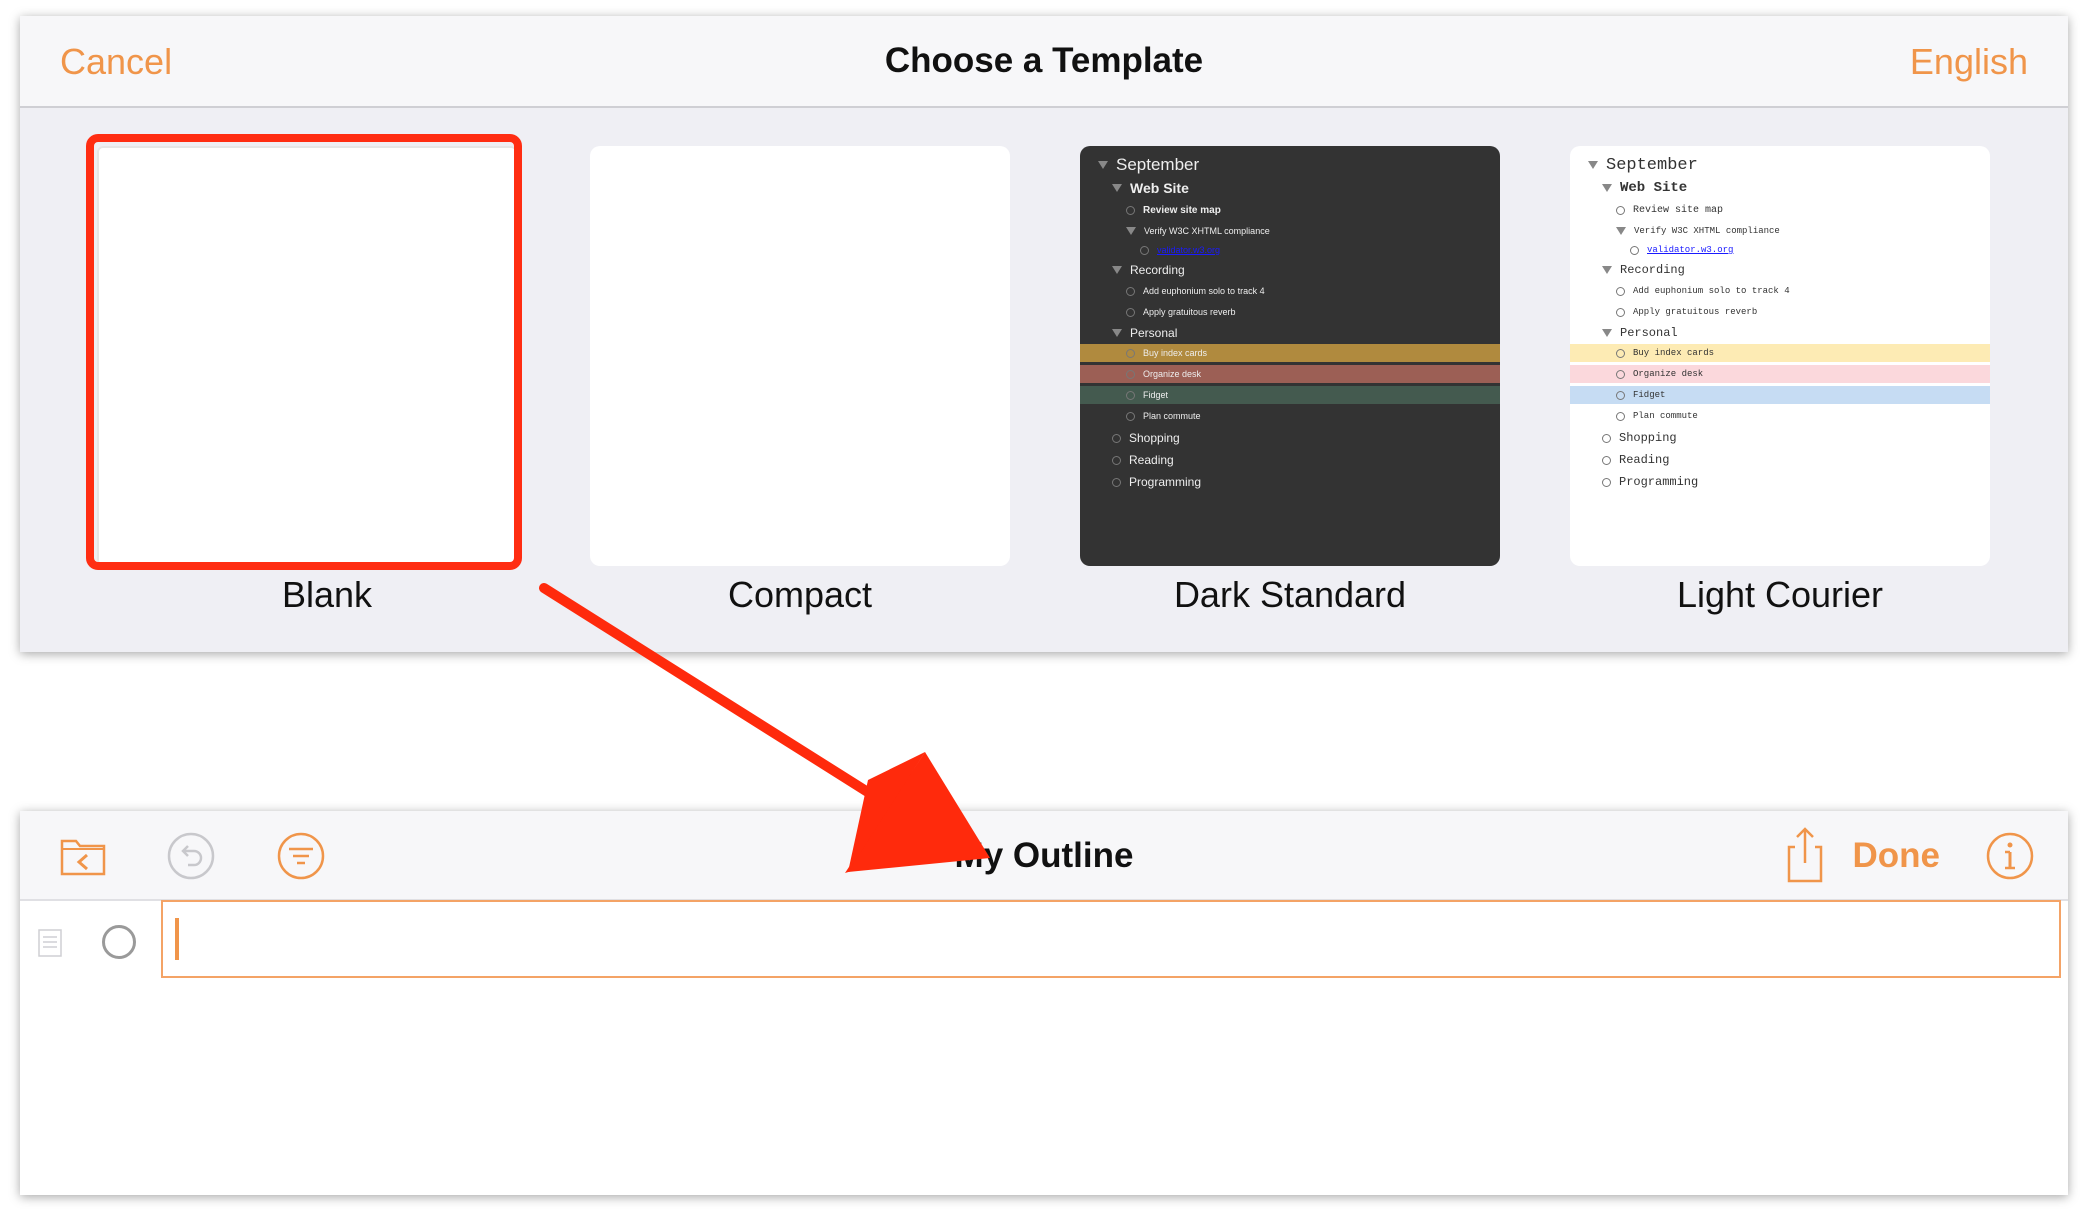  What do you see at coordinates (1780, 188) in the screenshot?
I see `preview-row: Web Site` at bounding box center [1780, 188].